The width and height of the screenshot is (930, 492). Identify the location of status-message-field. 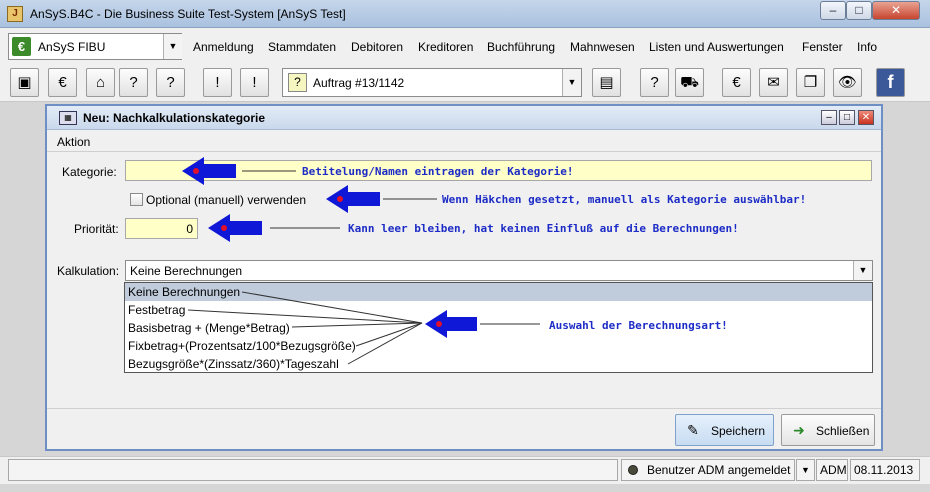
(313, 470).